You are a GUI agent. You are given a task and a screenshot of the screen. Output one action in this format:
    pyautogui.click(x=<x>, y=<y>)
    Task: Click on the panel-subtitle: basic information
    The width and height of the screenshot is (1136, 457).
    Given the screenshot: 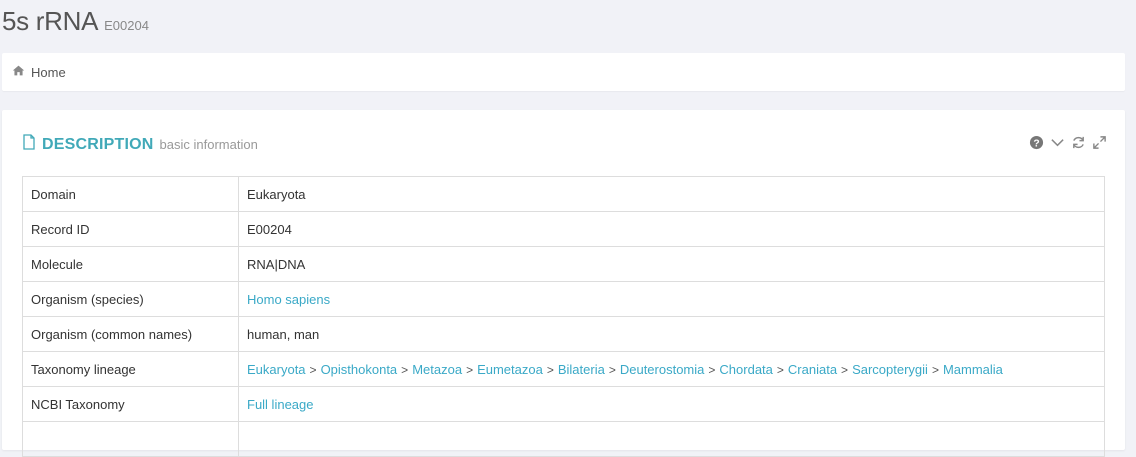 What is the action you would take?
    pyautogui.click(x=208, y=144)
    